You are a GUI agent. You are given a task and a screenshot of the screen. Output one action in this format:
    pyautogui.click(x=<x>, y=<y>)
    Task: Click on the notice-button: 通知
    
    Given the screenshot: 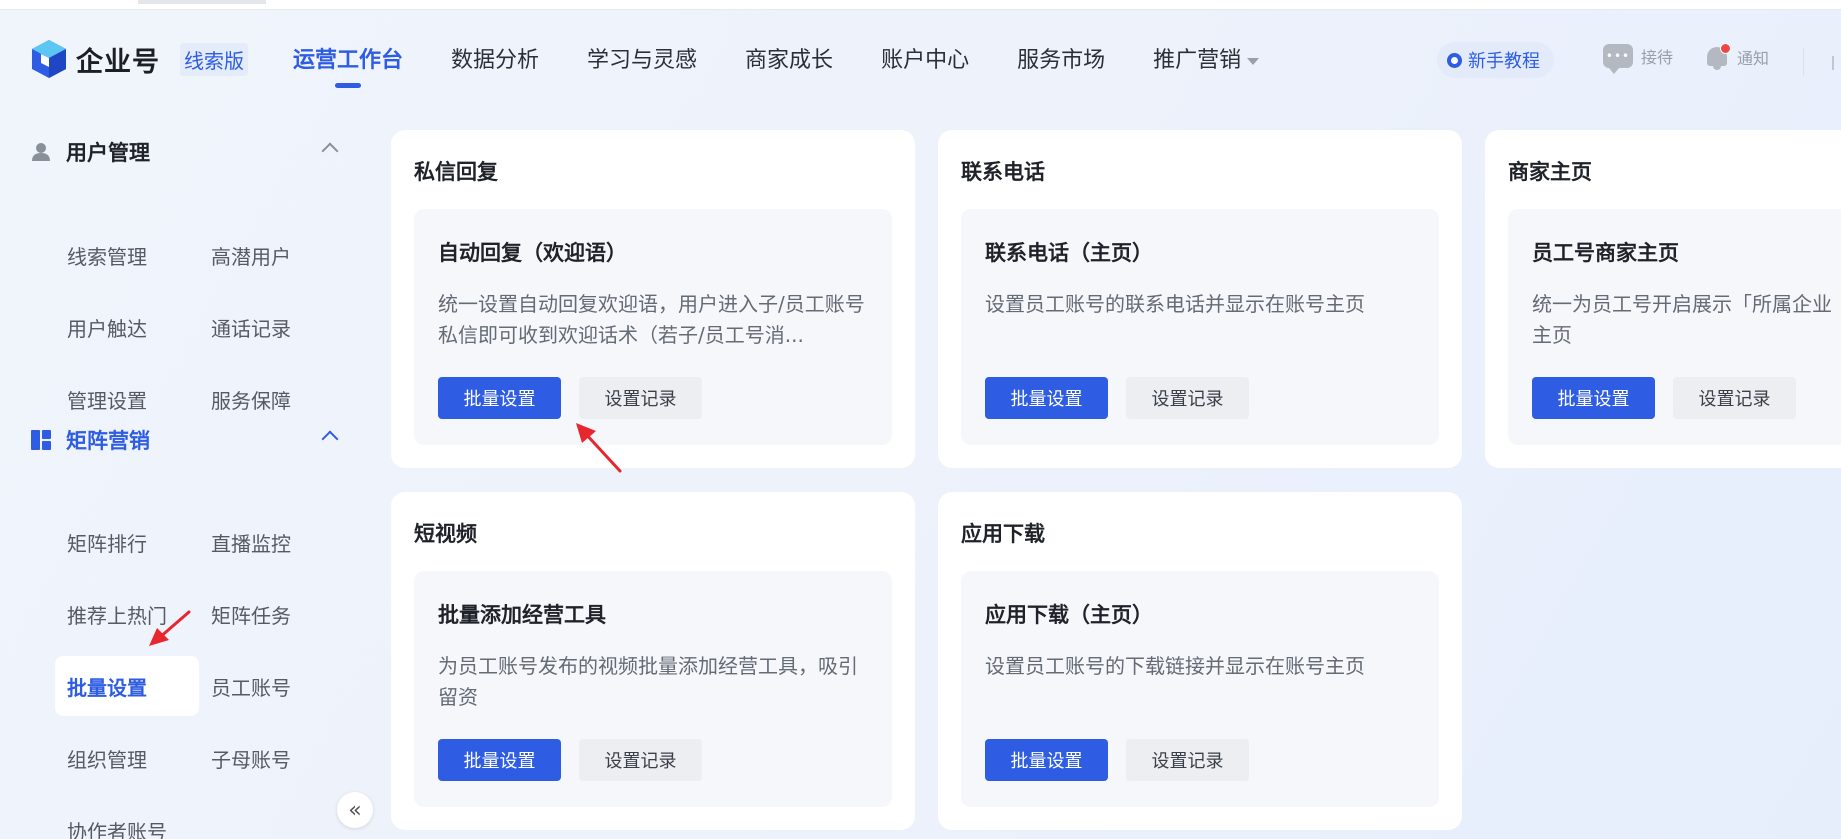 What is the action you would take?
    pyautogui.click(x=1737, y=56)
    